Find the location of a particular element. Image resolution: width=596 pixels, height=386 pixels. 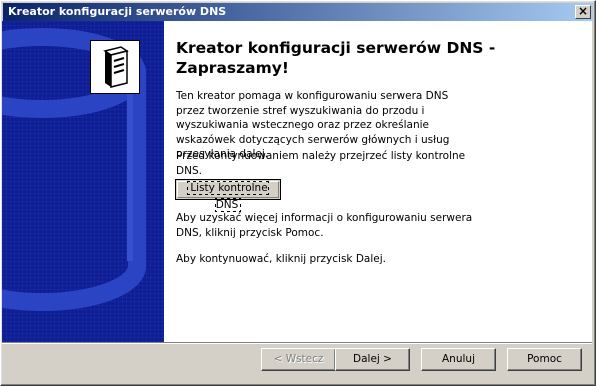

server-tower-icon is located at coordinates (115, 67).